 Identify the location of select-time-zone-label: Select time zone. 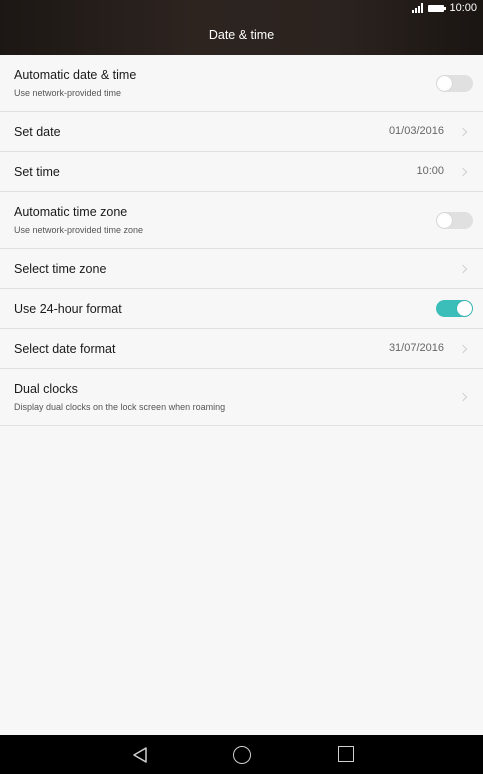
(60, 269).